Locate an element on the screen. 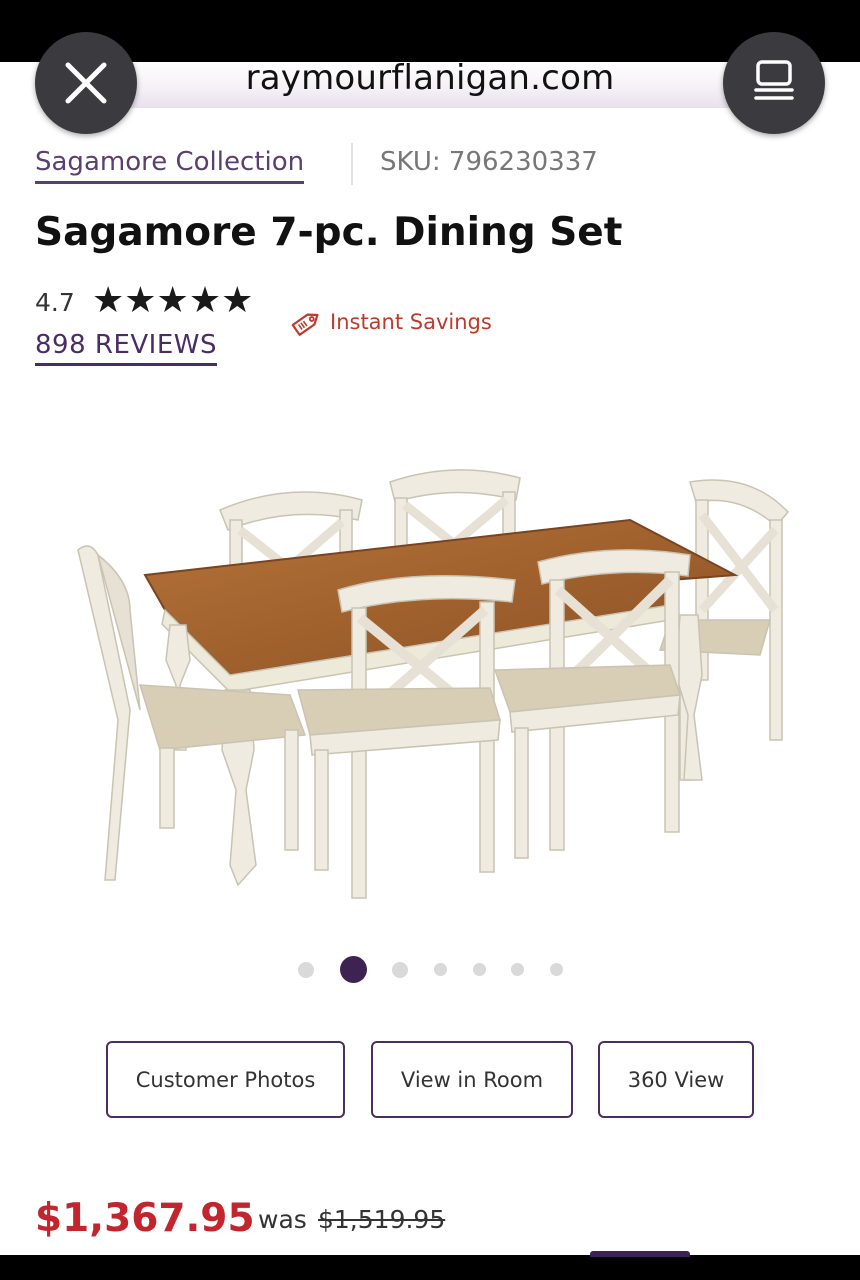  bottom-bar is located at coordinates (430, 1267).